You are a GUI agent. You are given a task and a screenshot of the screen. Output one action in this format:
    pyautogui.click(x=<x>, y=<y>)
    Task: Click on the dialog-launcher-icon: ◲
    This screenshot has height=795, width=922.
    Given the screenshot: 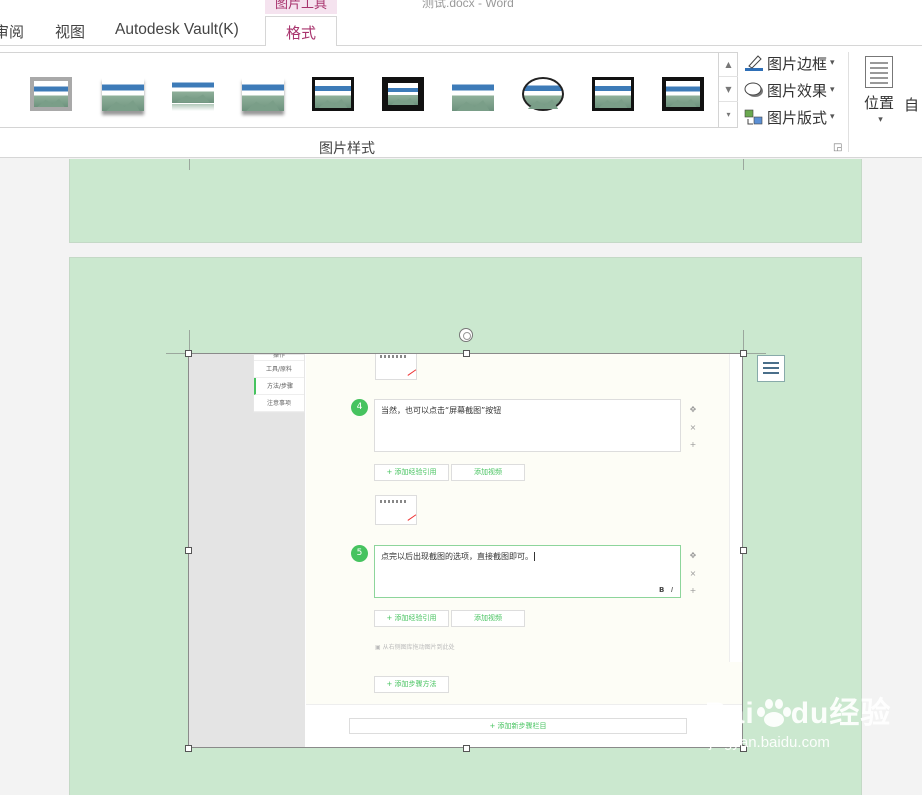 What is the action you would take?
    pyautogui.click(x=837, y=147)
    